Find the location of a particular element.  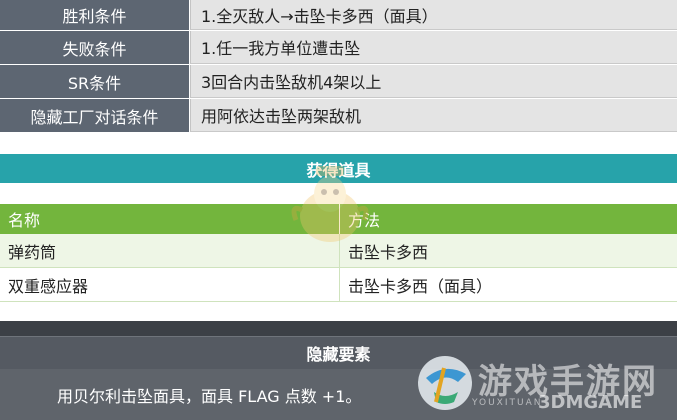

condition-label: SR条件 is located at coordinates (95, 81).